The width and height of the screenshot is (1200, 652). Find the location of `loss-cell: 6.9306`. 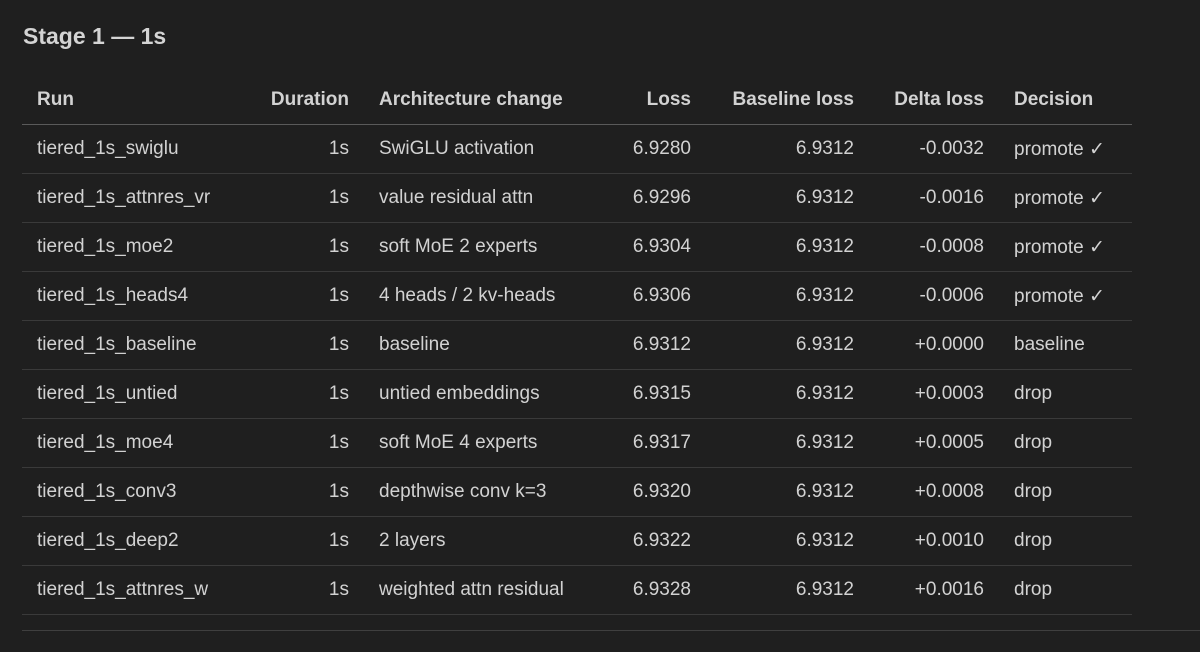

loss-cell: 6.9306 is located at coordinates (648, 296).